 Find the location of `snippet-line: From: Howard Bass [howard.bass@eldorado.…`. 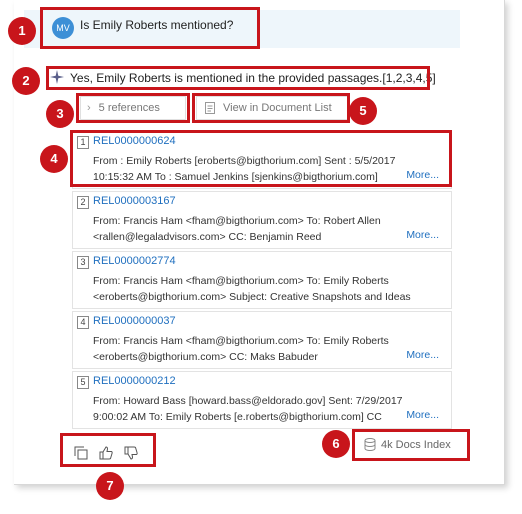

snippet-line: From: Howard Bass [howard.bass@eldorado.… is located at coordinates (248, 401).